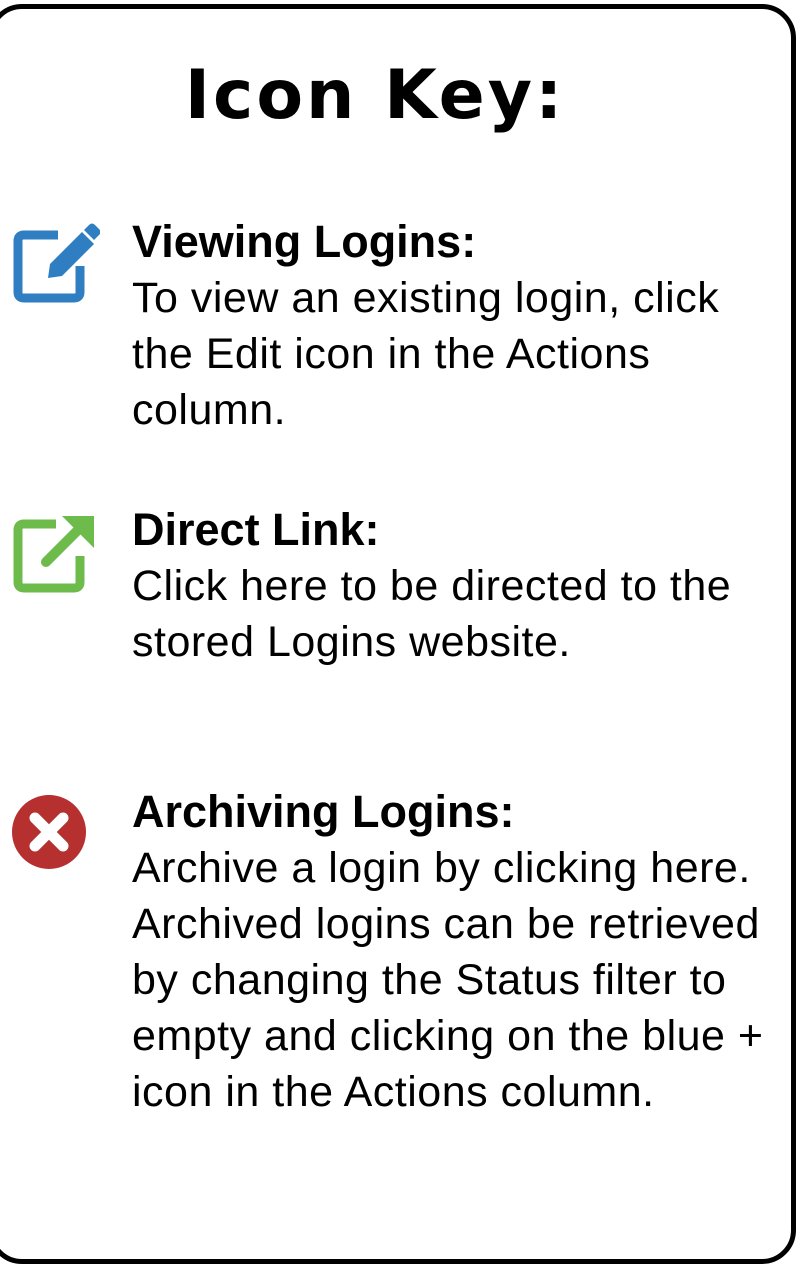 The height and width of the screenshot is (1273, 807). What do you see at coordinates (323, 811) in the screenshot?
I see `entry-heading: Archiving Logins:` at bounding box center [323, 811].